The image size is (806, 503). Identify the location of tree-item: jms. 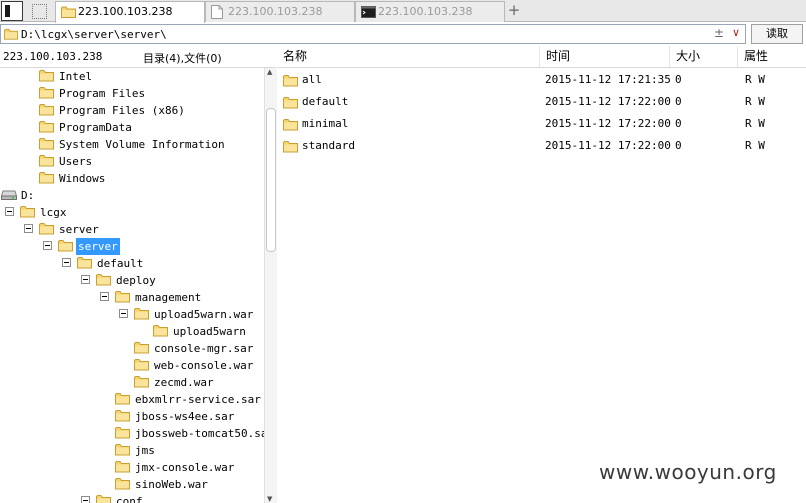
(132, 450).